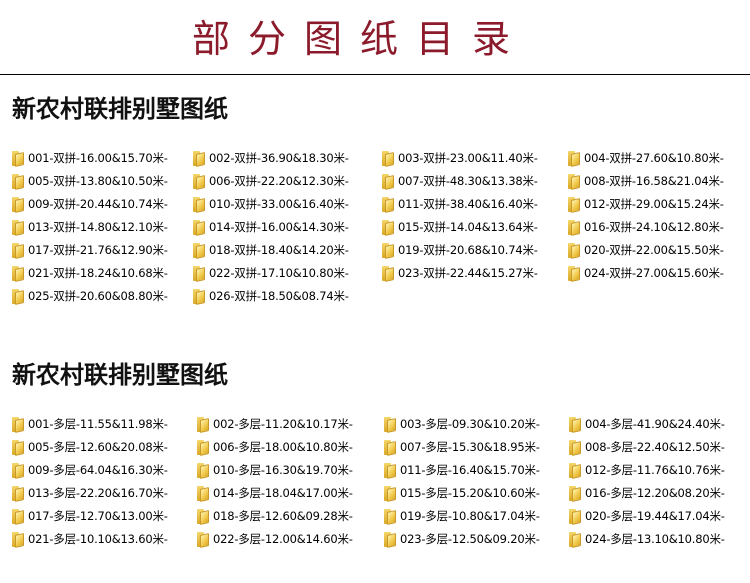 The image size is (750, 583). I want to click on folder-label: 014-多层-18.04&17.00米-, so click(283, 493).